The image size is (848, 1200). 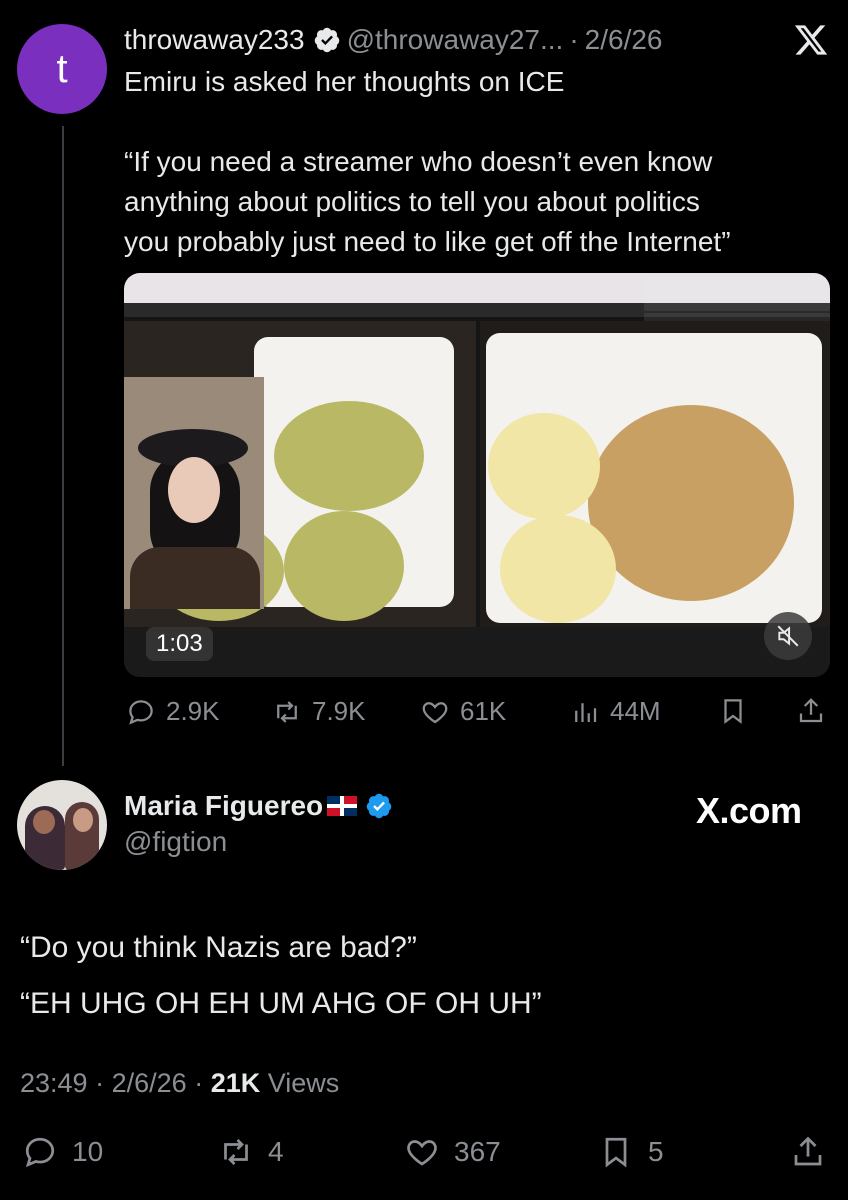 I want to click on repost-button: 4, so click(x=251, y=1152).